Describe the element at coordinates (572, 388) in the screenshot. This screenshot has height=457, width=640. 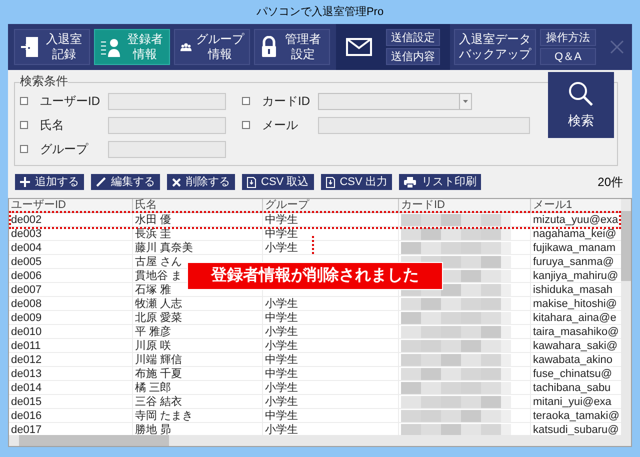
I see `table-cell: tachibana_sabu` at that location.